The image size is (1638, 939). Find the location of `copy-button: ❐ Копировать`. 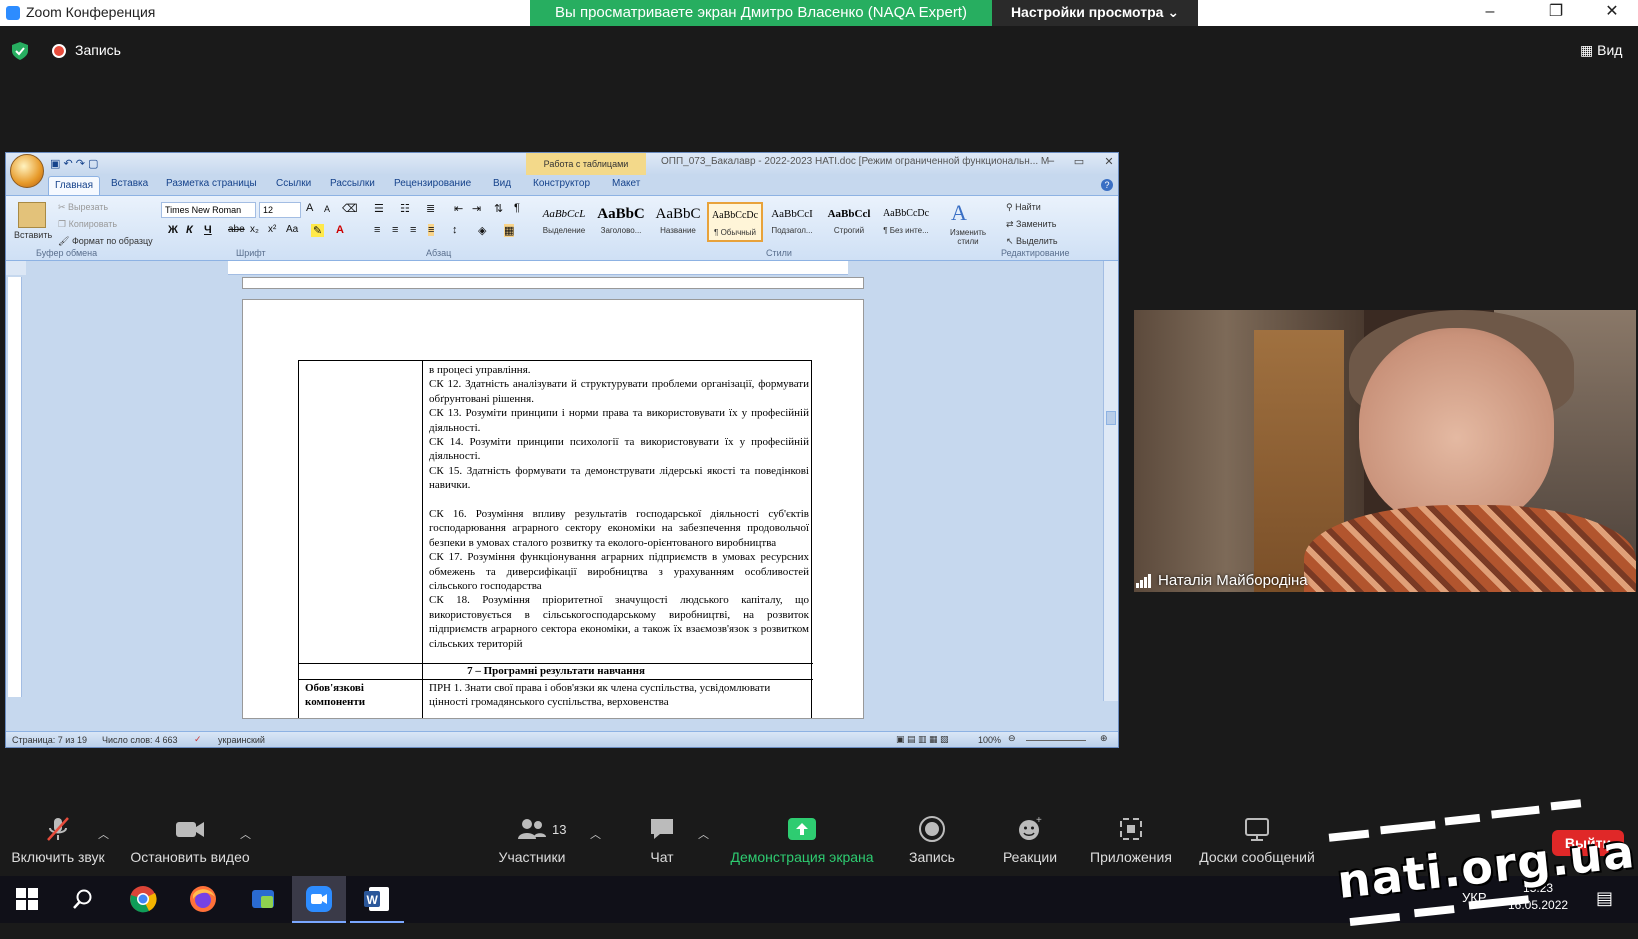

copy-button: ❐ Копировать is located at coordinates (87, 224).